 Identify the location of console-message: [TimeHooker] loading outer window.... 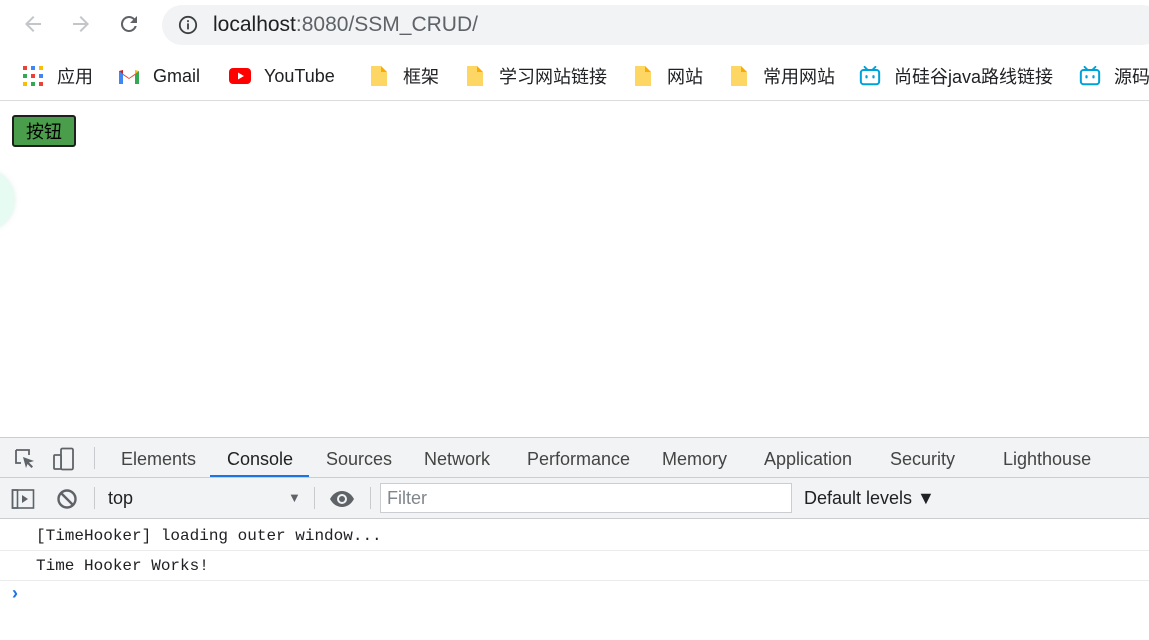
(574, 536).